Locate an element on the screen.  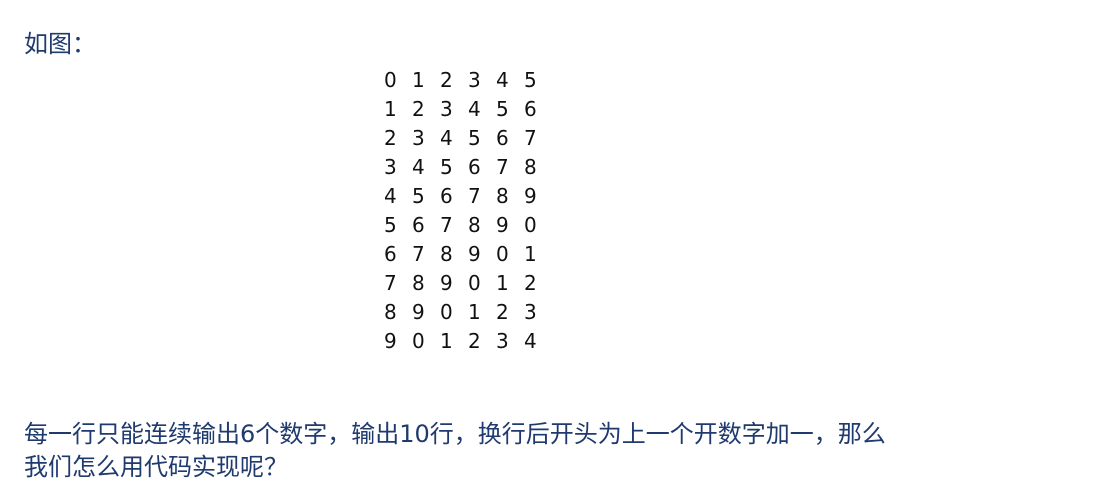
number-row: 678901 is located at coordinates (468, 254).